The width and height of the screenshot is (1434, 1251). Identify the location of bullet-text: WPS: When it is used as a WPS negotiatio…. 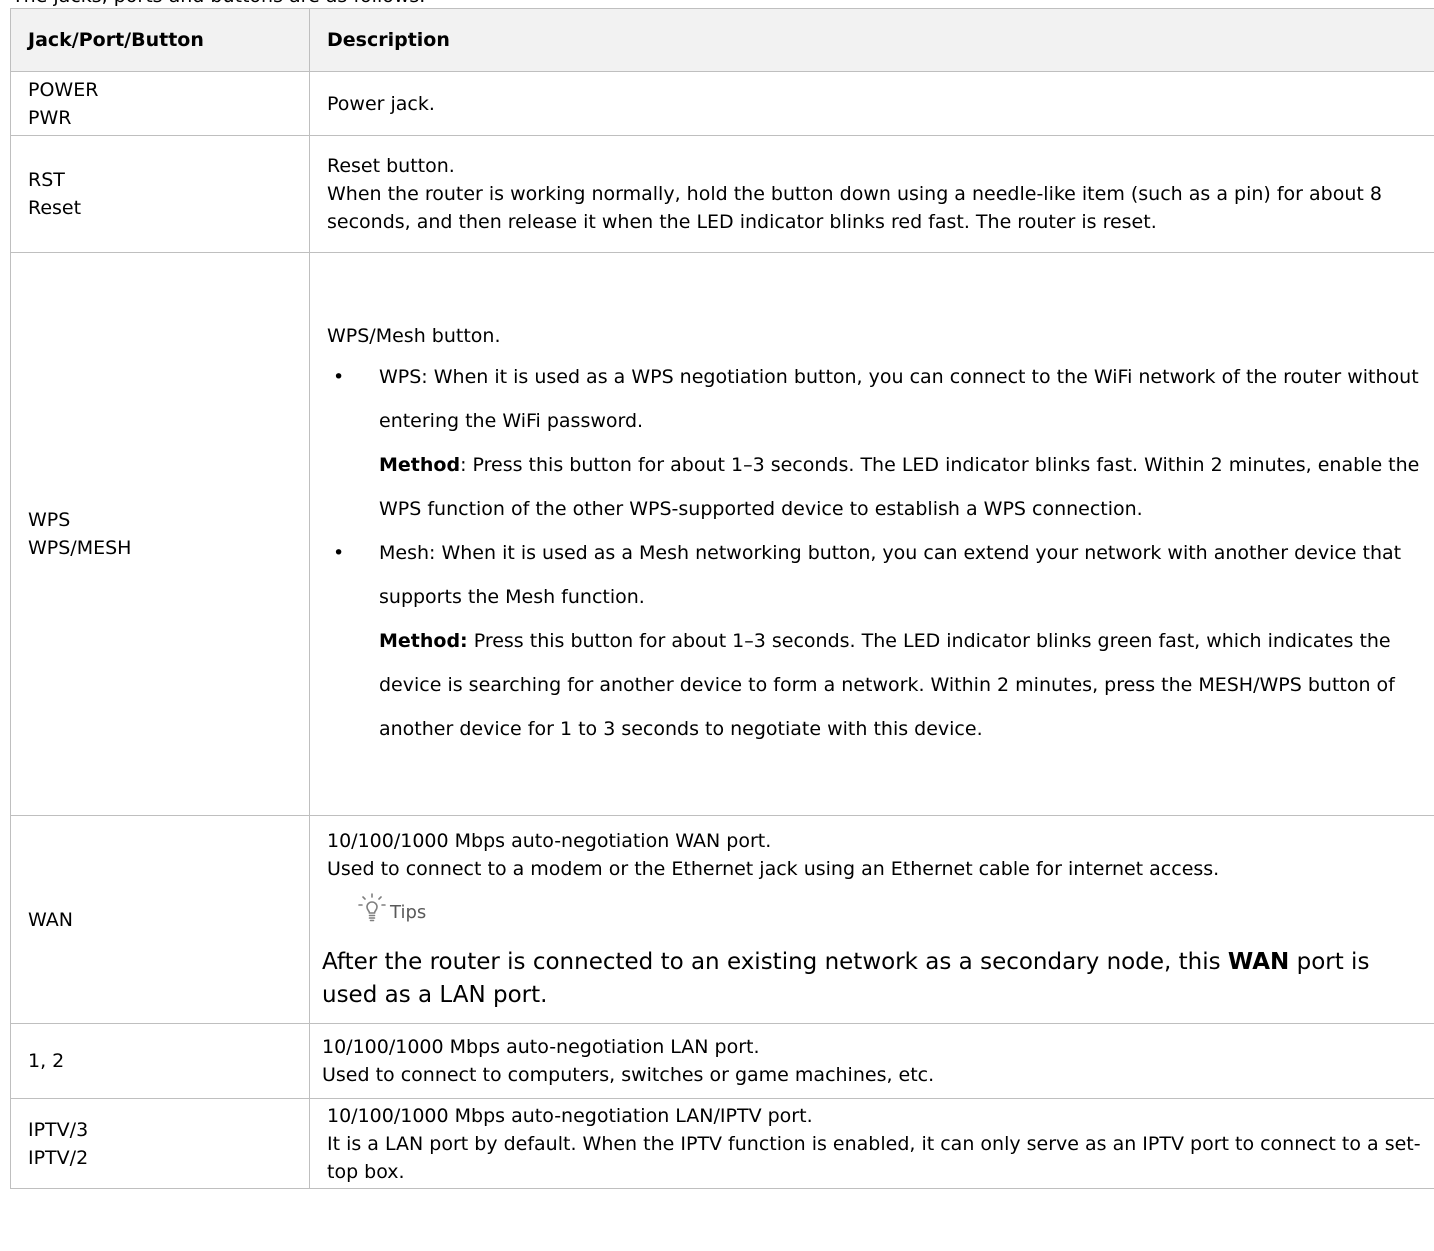
(899, 399).